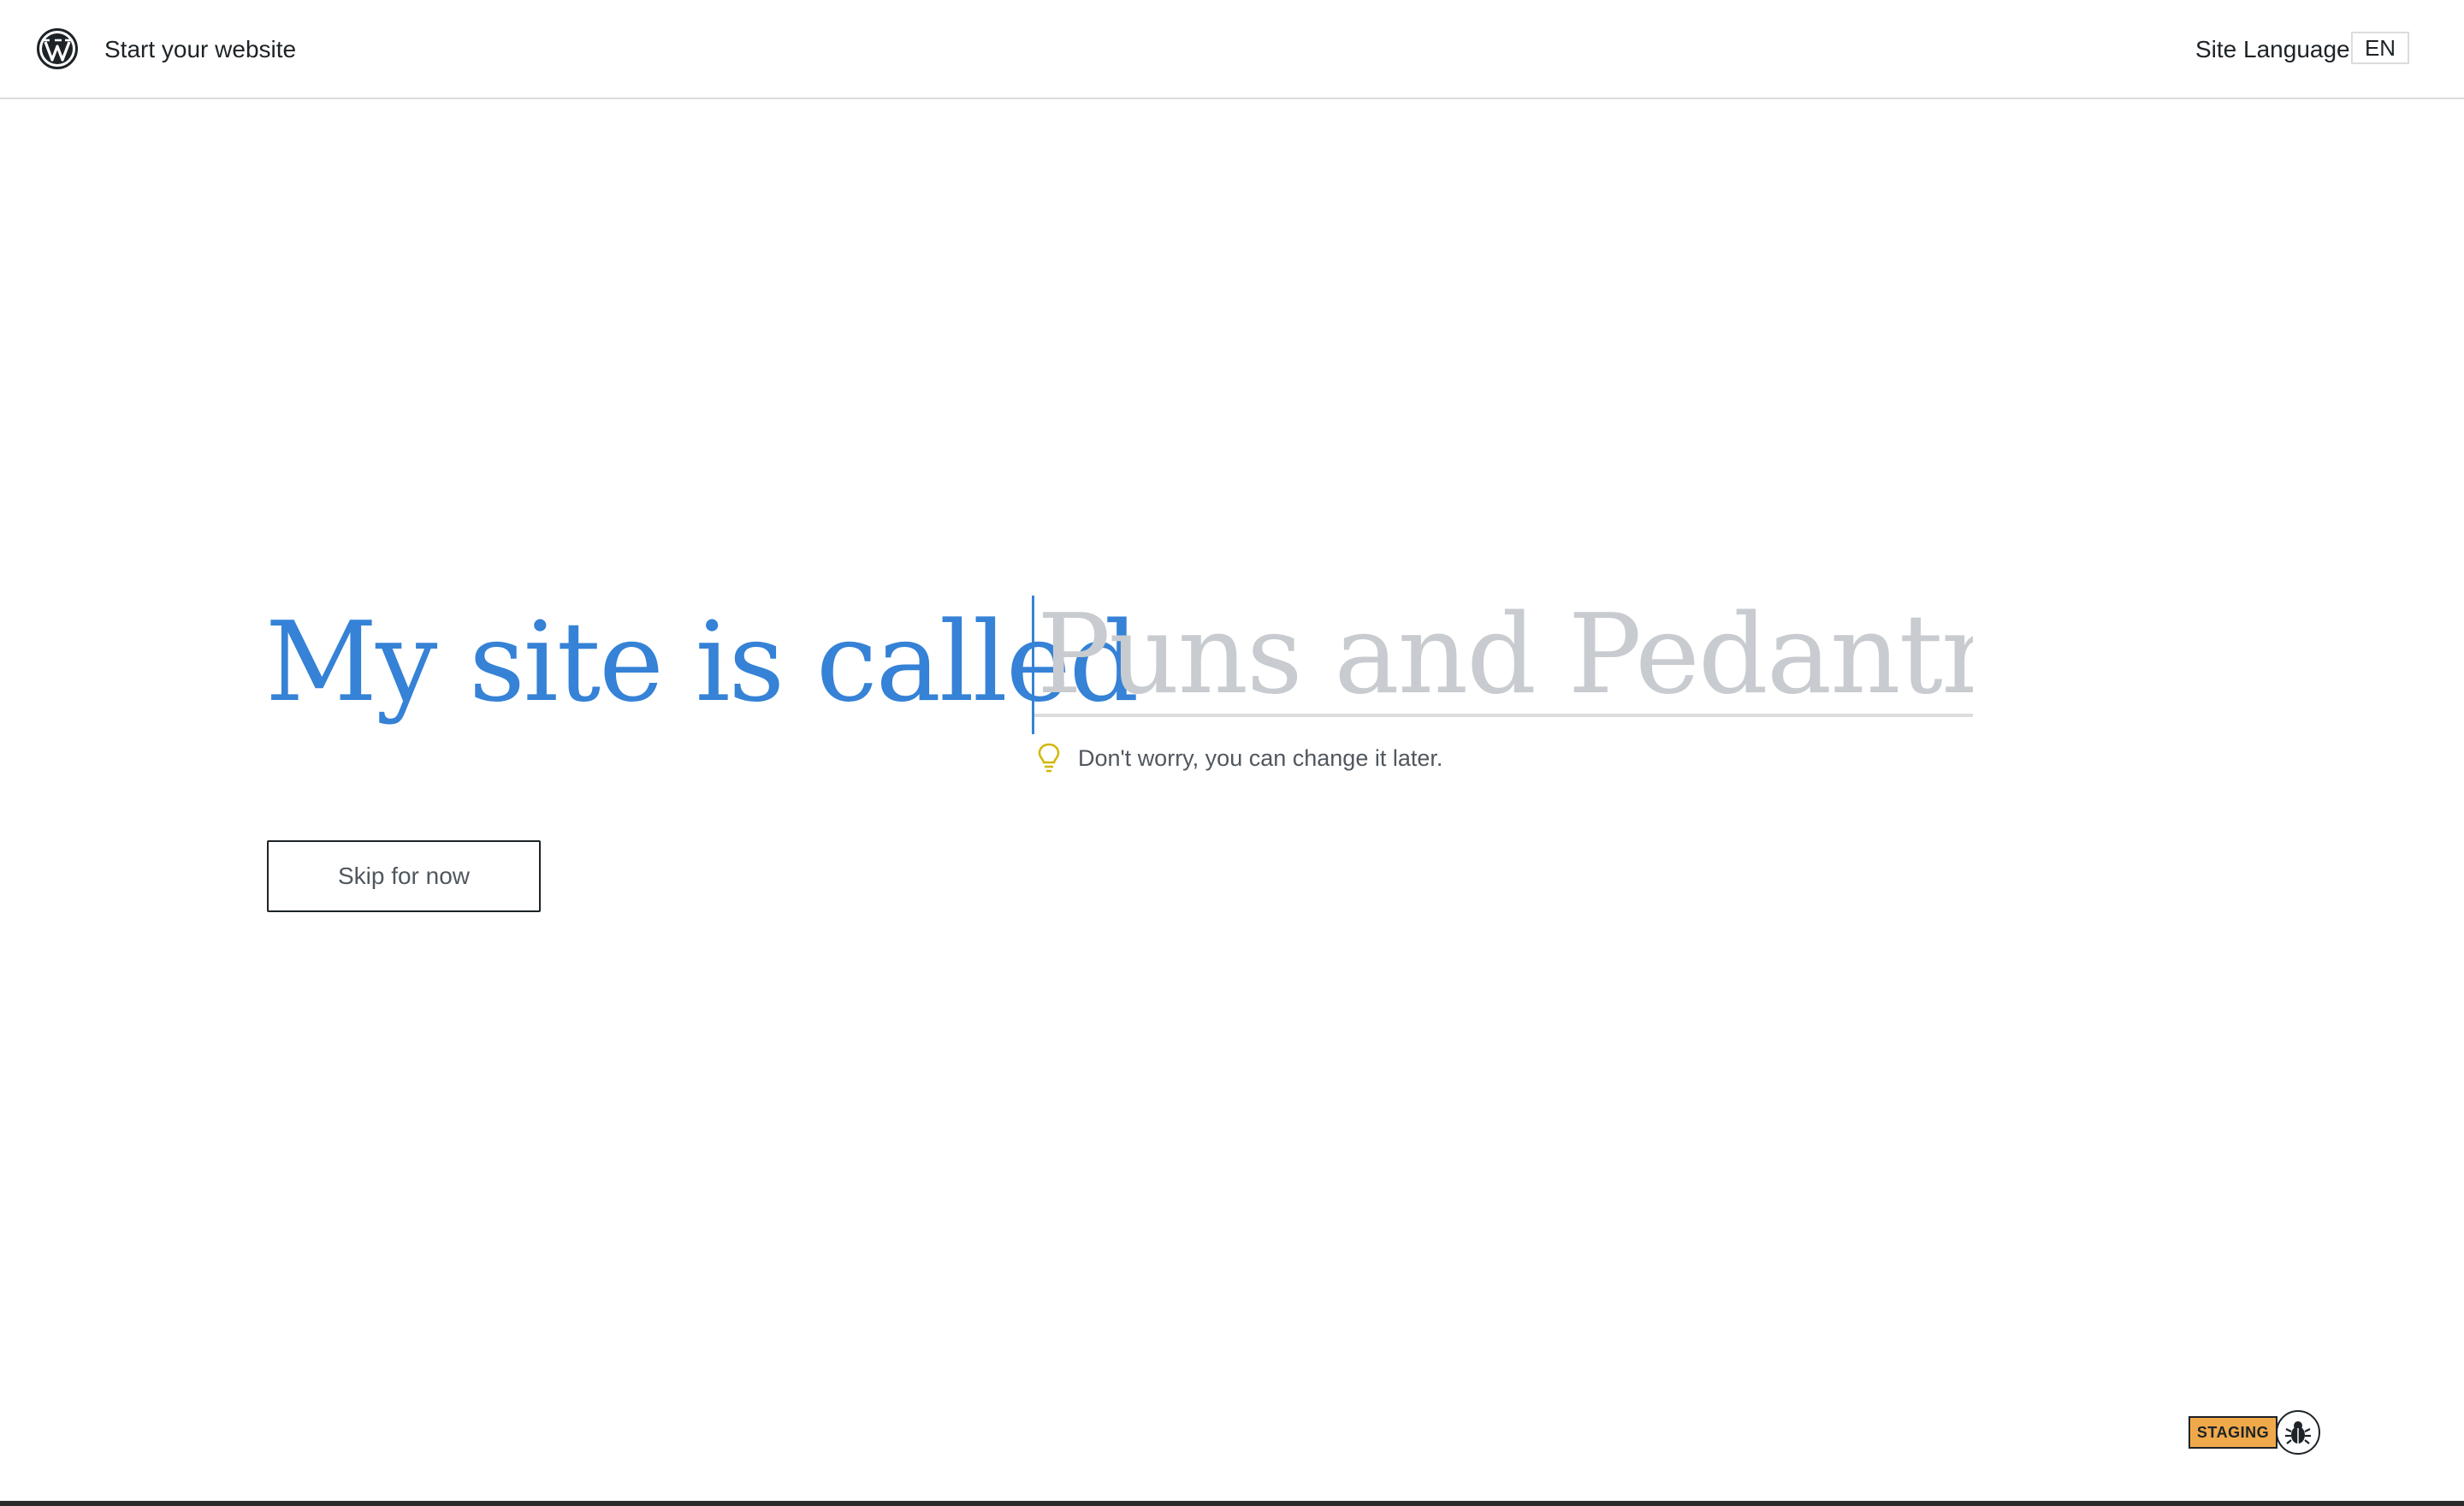 The height and width of the screenshot is (1506, 2464). Describe the element at coordinates (200, 49) in the screenshot. I see `app-title: Start your website` at that location.